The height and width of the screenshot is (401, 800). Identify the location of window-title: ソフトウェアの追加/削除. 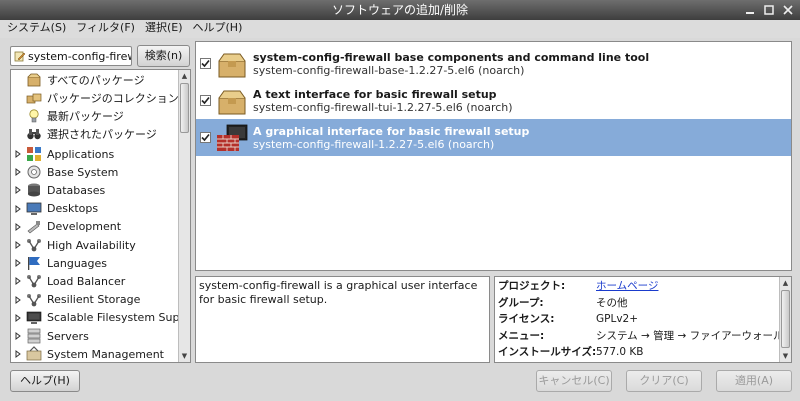
(400, 10).